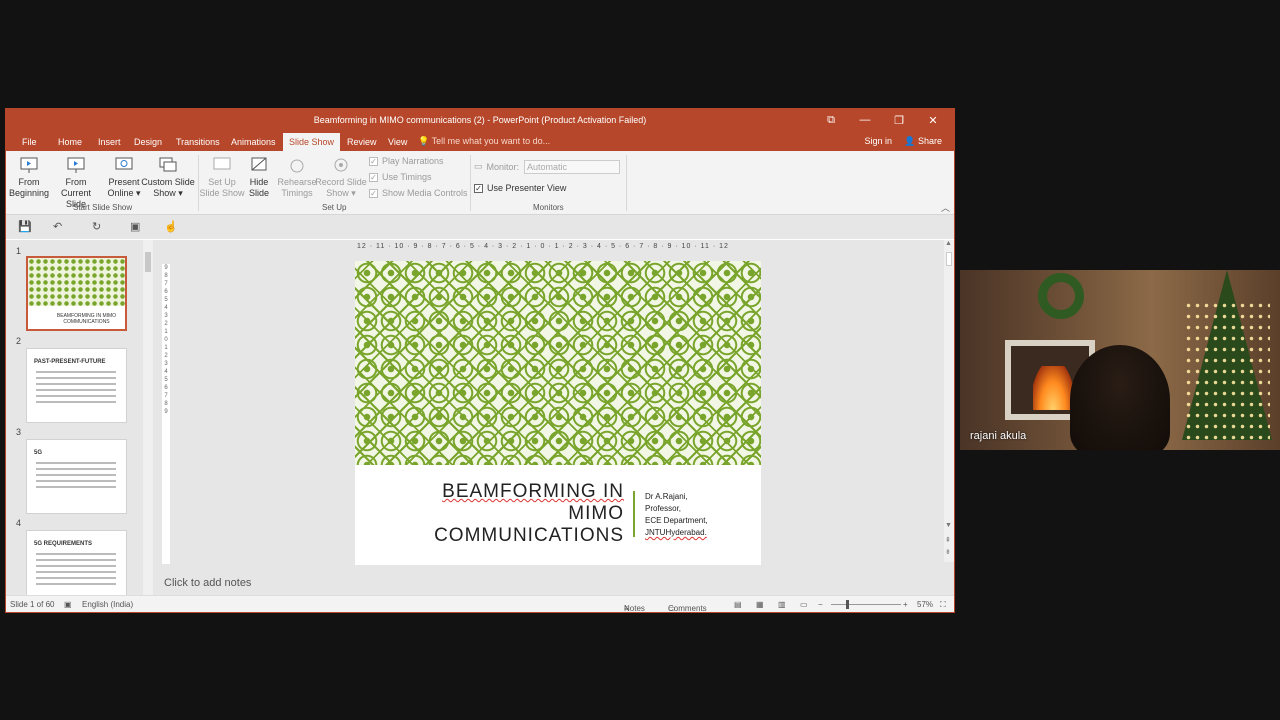 This screenshot has height=720, width=1280. What do you see at coordinates (626, 183) in the screenshot?
I see `ribbon-separator` at bounding box center [626, 183].